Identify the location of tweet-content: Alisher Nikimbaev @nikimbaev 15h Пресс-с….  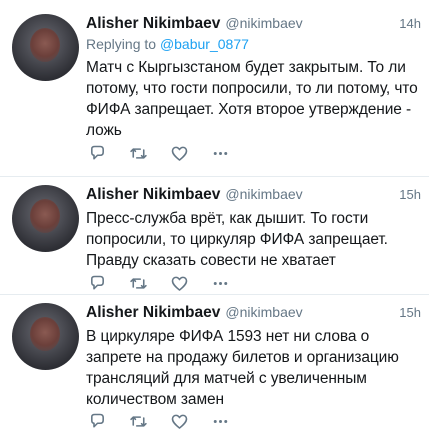
(253, 228).